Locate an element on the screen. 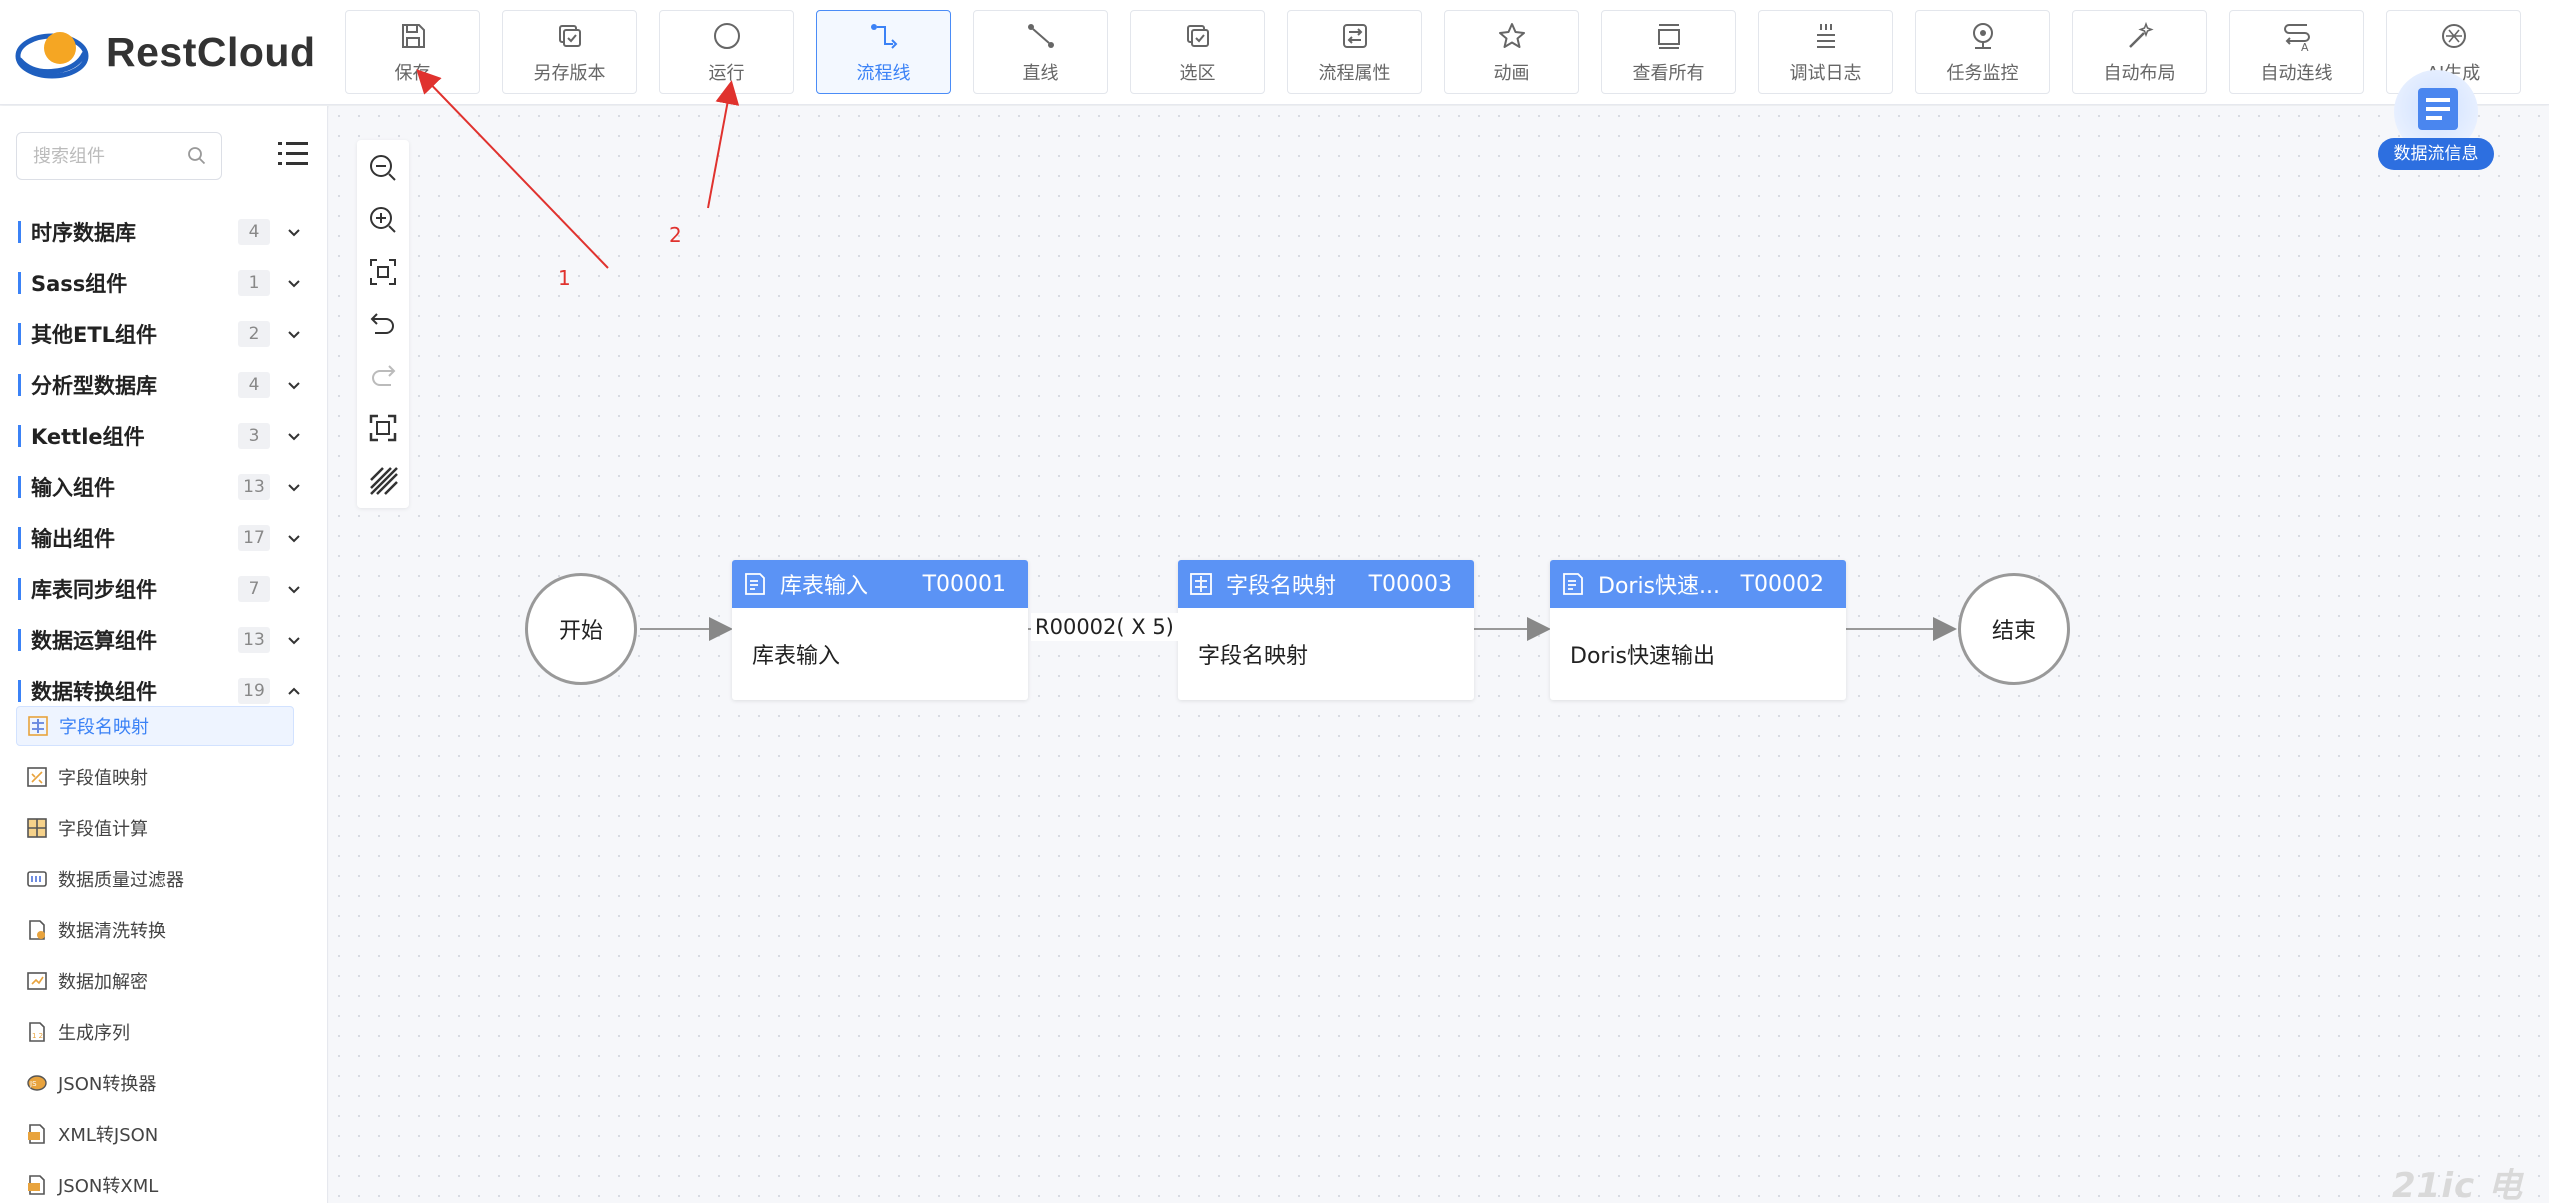 This screenshot has height=1203, width=2549. node-title: 库表输入 is located at coordinates (824, 586).